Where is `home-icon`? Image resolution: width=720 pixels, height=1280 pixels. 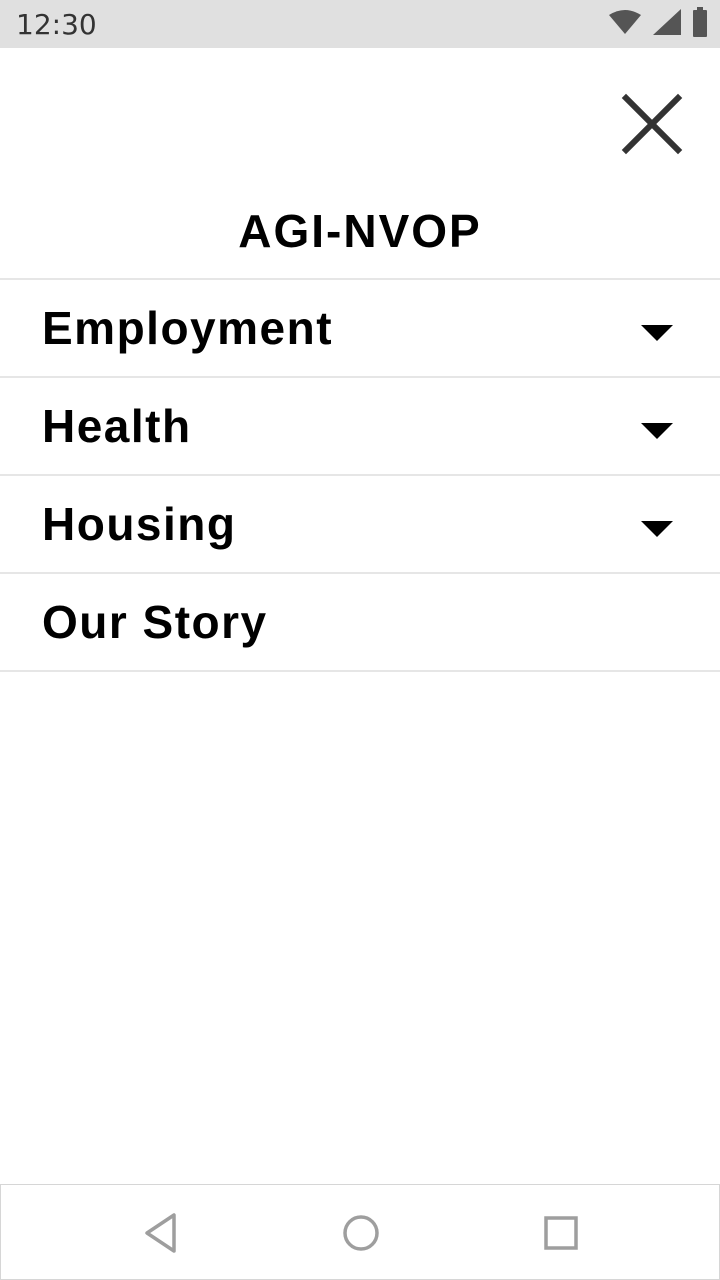 home-icon is located at coordinates (361, 1233).